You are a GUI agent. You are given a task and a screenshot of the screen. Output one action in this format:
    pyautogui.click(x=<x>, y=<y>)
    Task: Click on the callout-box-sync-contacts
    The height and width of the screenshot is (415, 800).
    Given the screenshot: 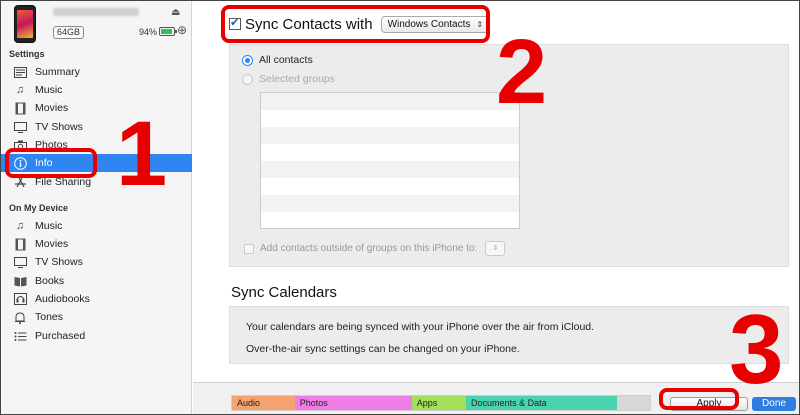 What is the action you would take?
    pyautogui.click(x=355, y=24)
    